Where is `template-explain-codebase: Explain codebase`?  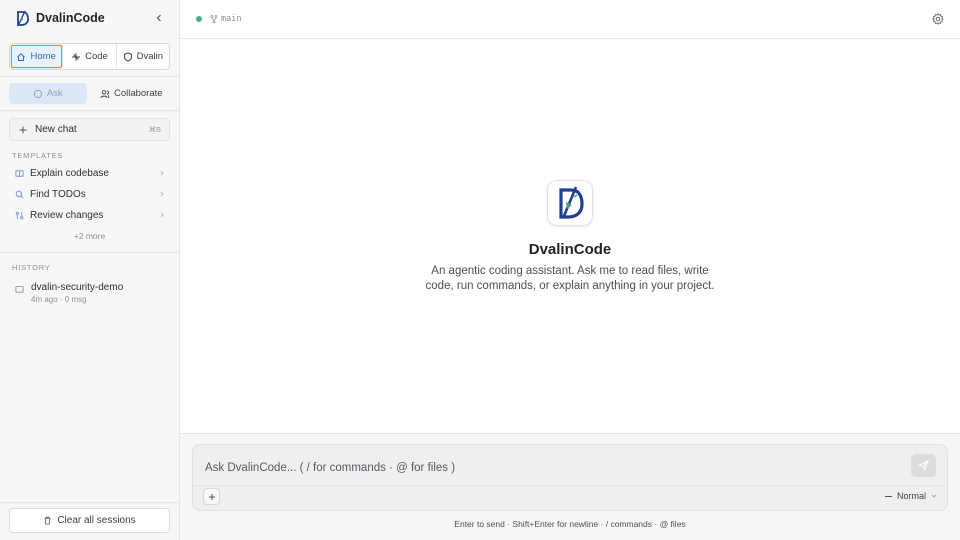
template-explain-codebase: Explain codebase is located at coordinates (90, 173).